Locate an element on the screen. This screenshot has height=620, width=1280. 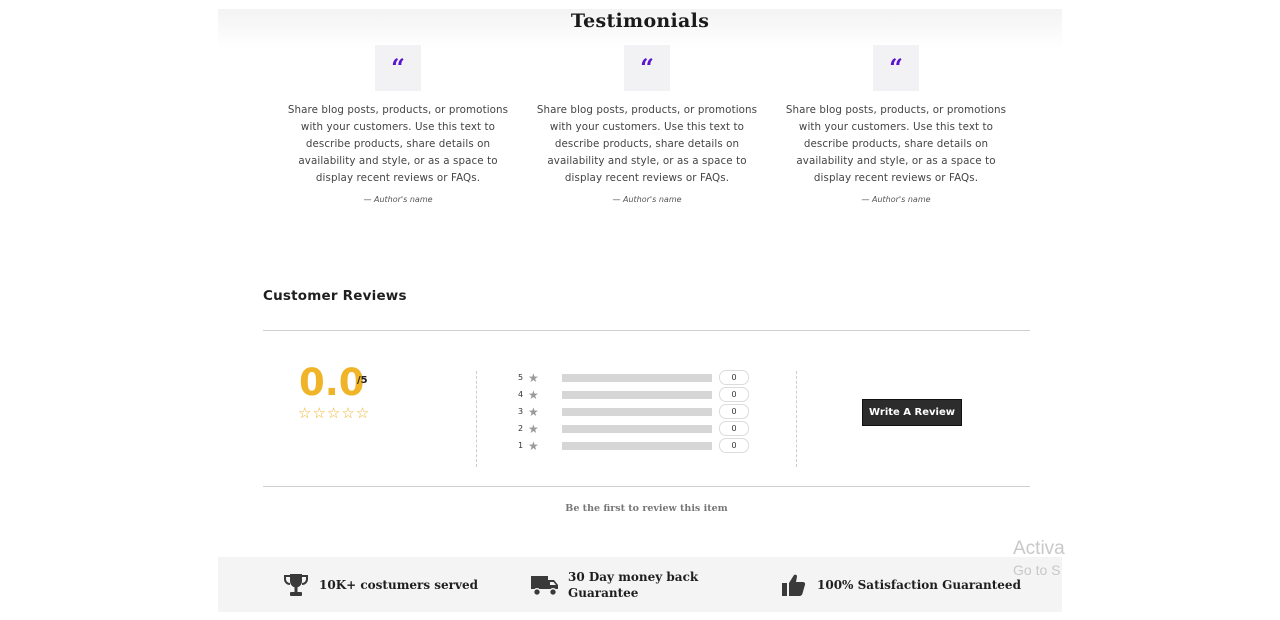
rating-stars: ☆☆☆☆☆ is located at coordinates (334, 413).